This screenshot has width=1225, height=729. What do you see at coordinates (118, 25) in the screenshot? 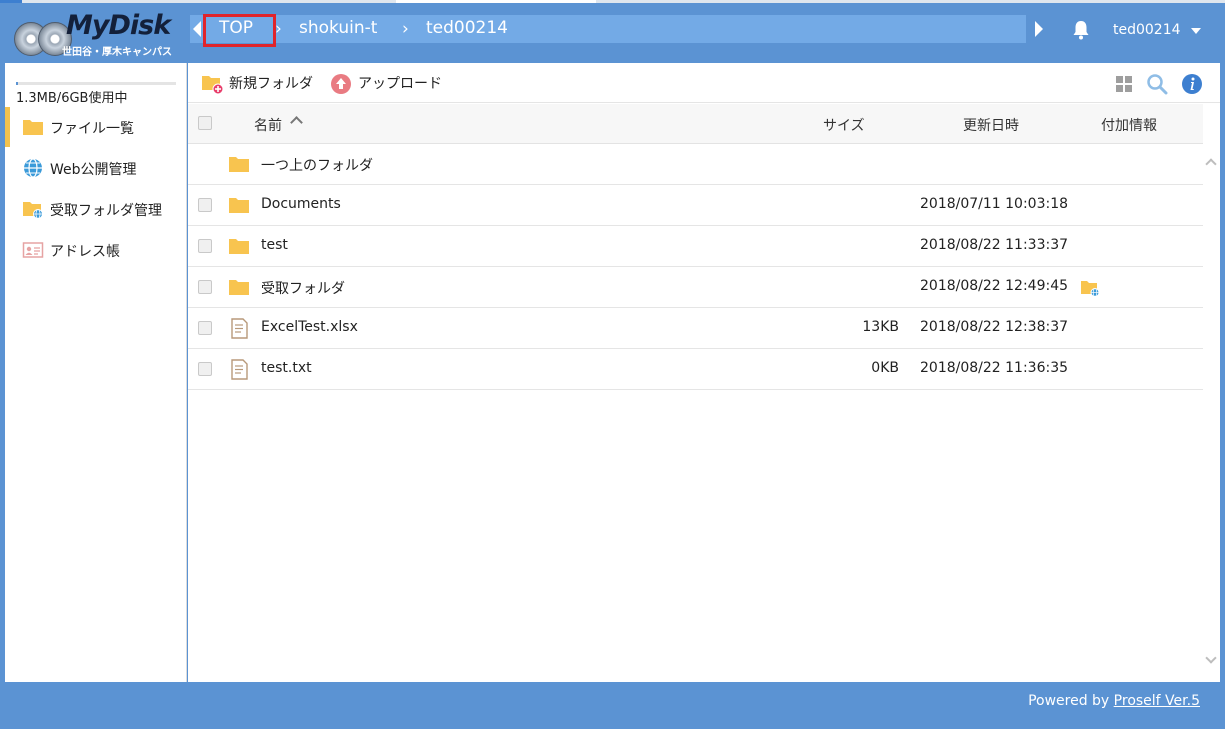
I see `logo-title: MyDisk` at bounding box center [118, 25].